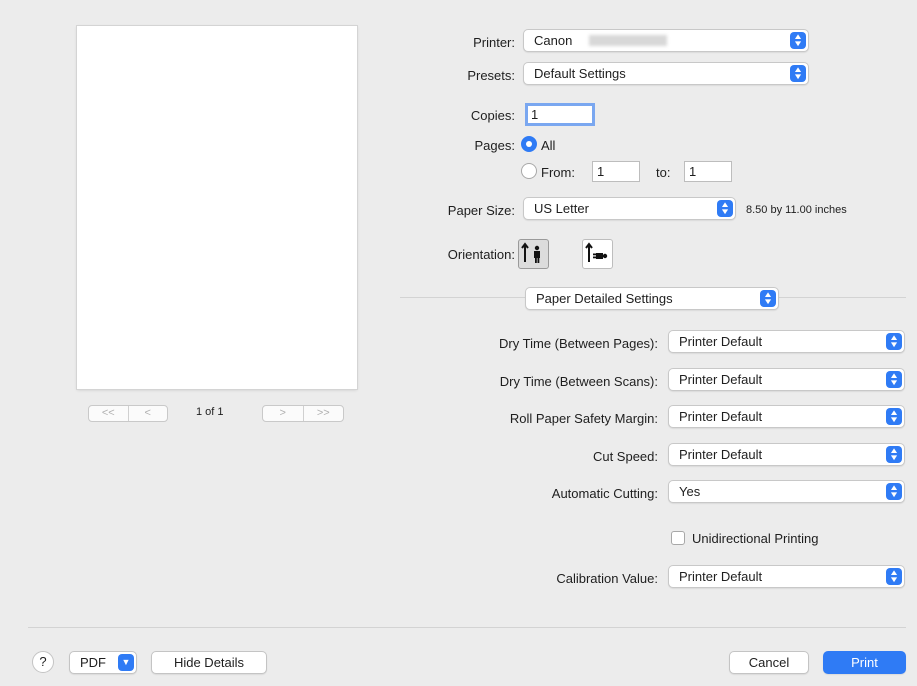 The image size is (917, 686). What do you see at coordinates (583, 418) in the screenshot?
I see `setting-label: Roll Paper Safety Margin:` at bounding box center [583, 418].